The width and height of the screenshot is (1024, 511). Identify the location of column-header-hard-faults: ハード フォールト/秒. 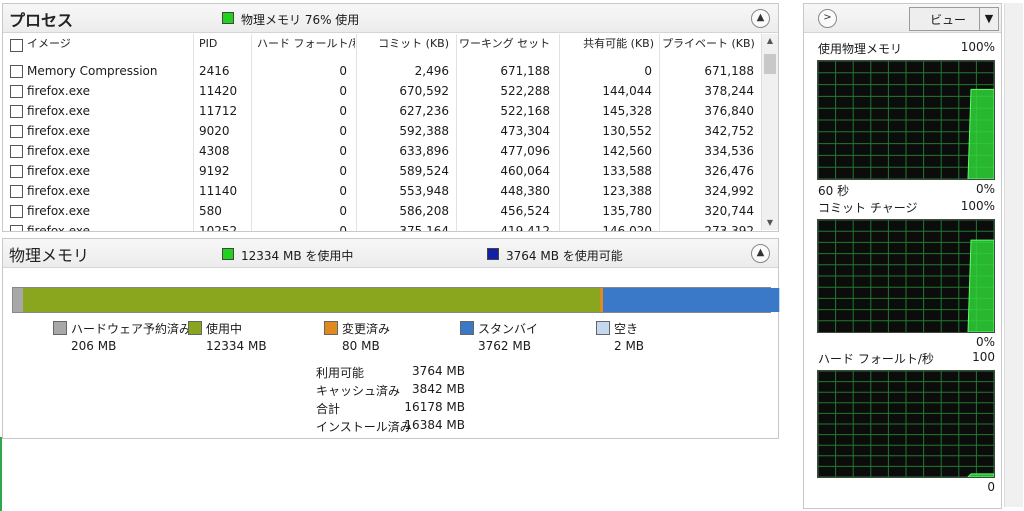
(306, 44).